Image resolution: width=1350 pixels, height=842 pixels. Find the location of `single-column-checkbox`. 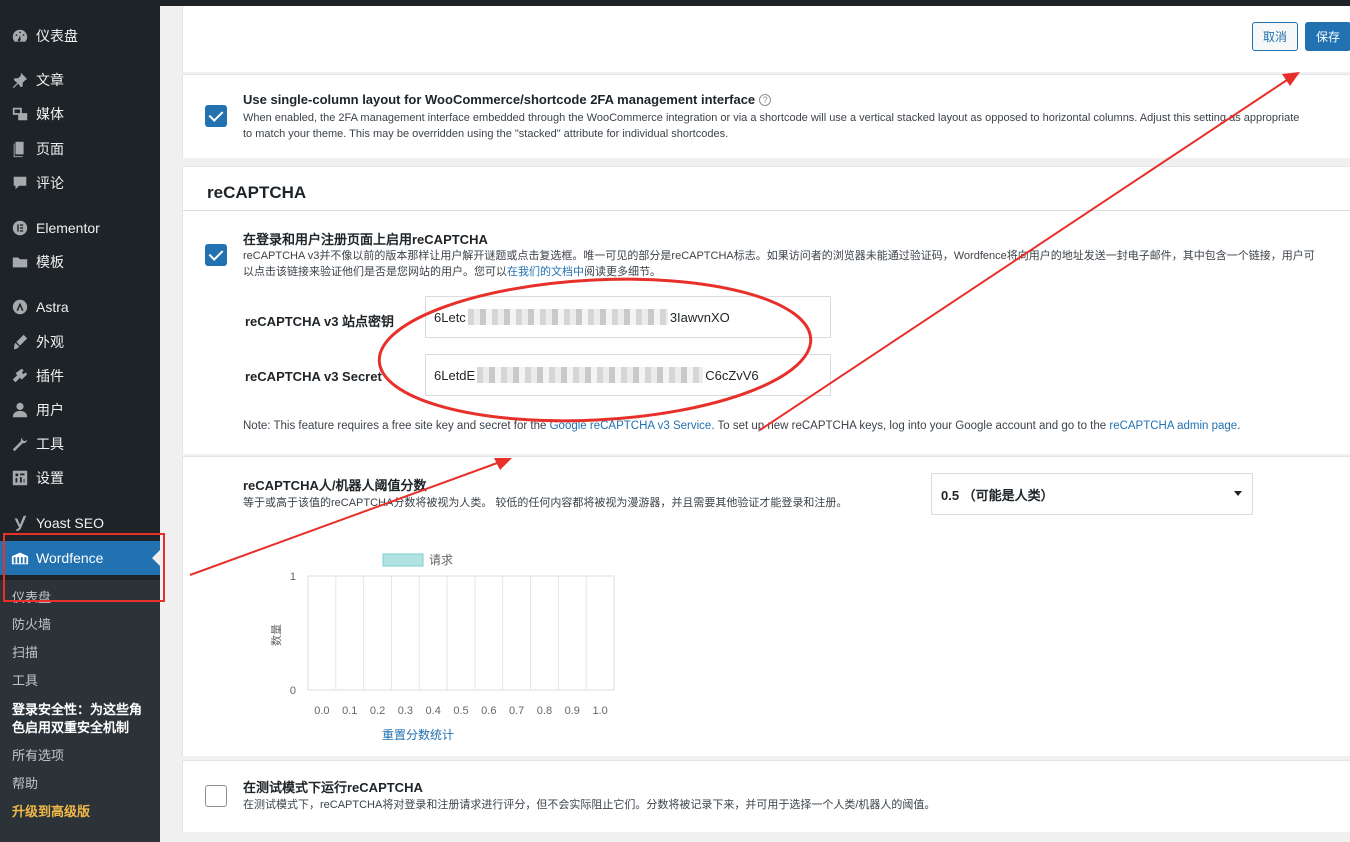

single-column-checkbox is located at coordinates (216, 116).